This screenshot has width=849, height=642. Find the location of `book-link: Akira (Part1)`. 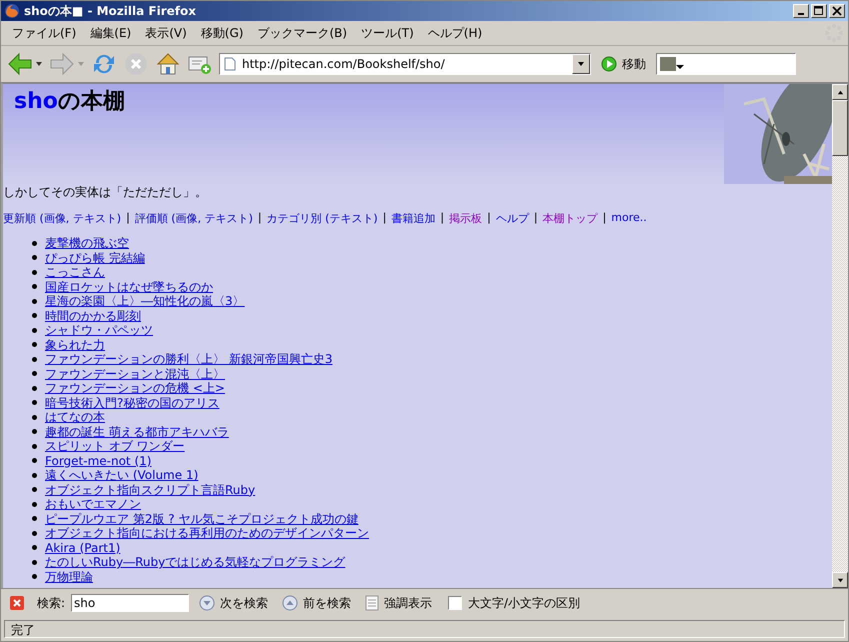

book-link: Akira (Part1) is located at coordinates (82, 547).